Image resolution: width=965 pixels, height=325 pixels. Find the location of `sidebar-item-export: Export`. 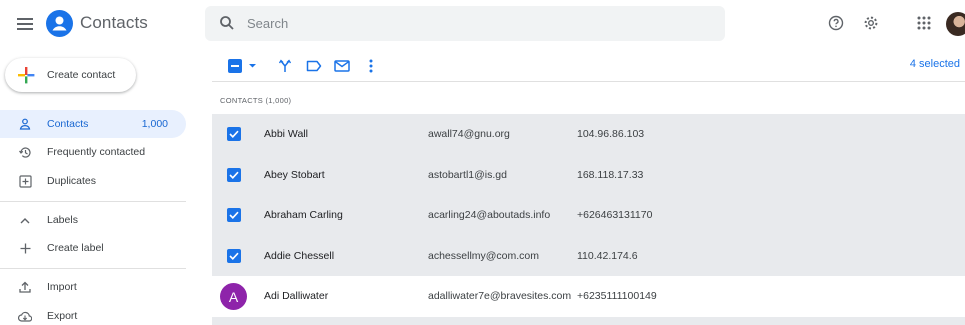

sidebar-item-export: Export is located at coordinates (93, 313).